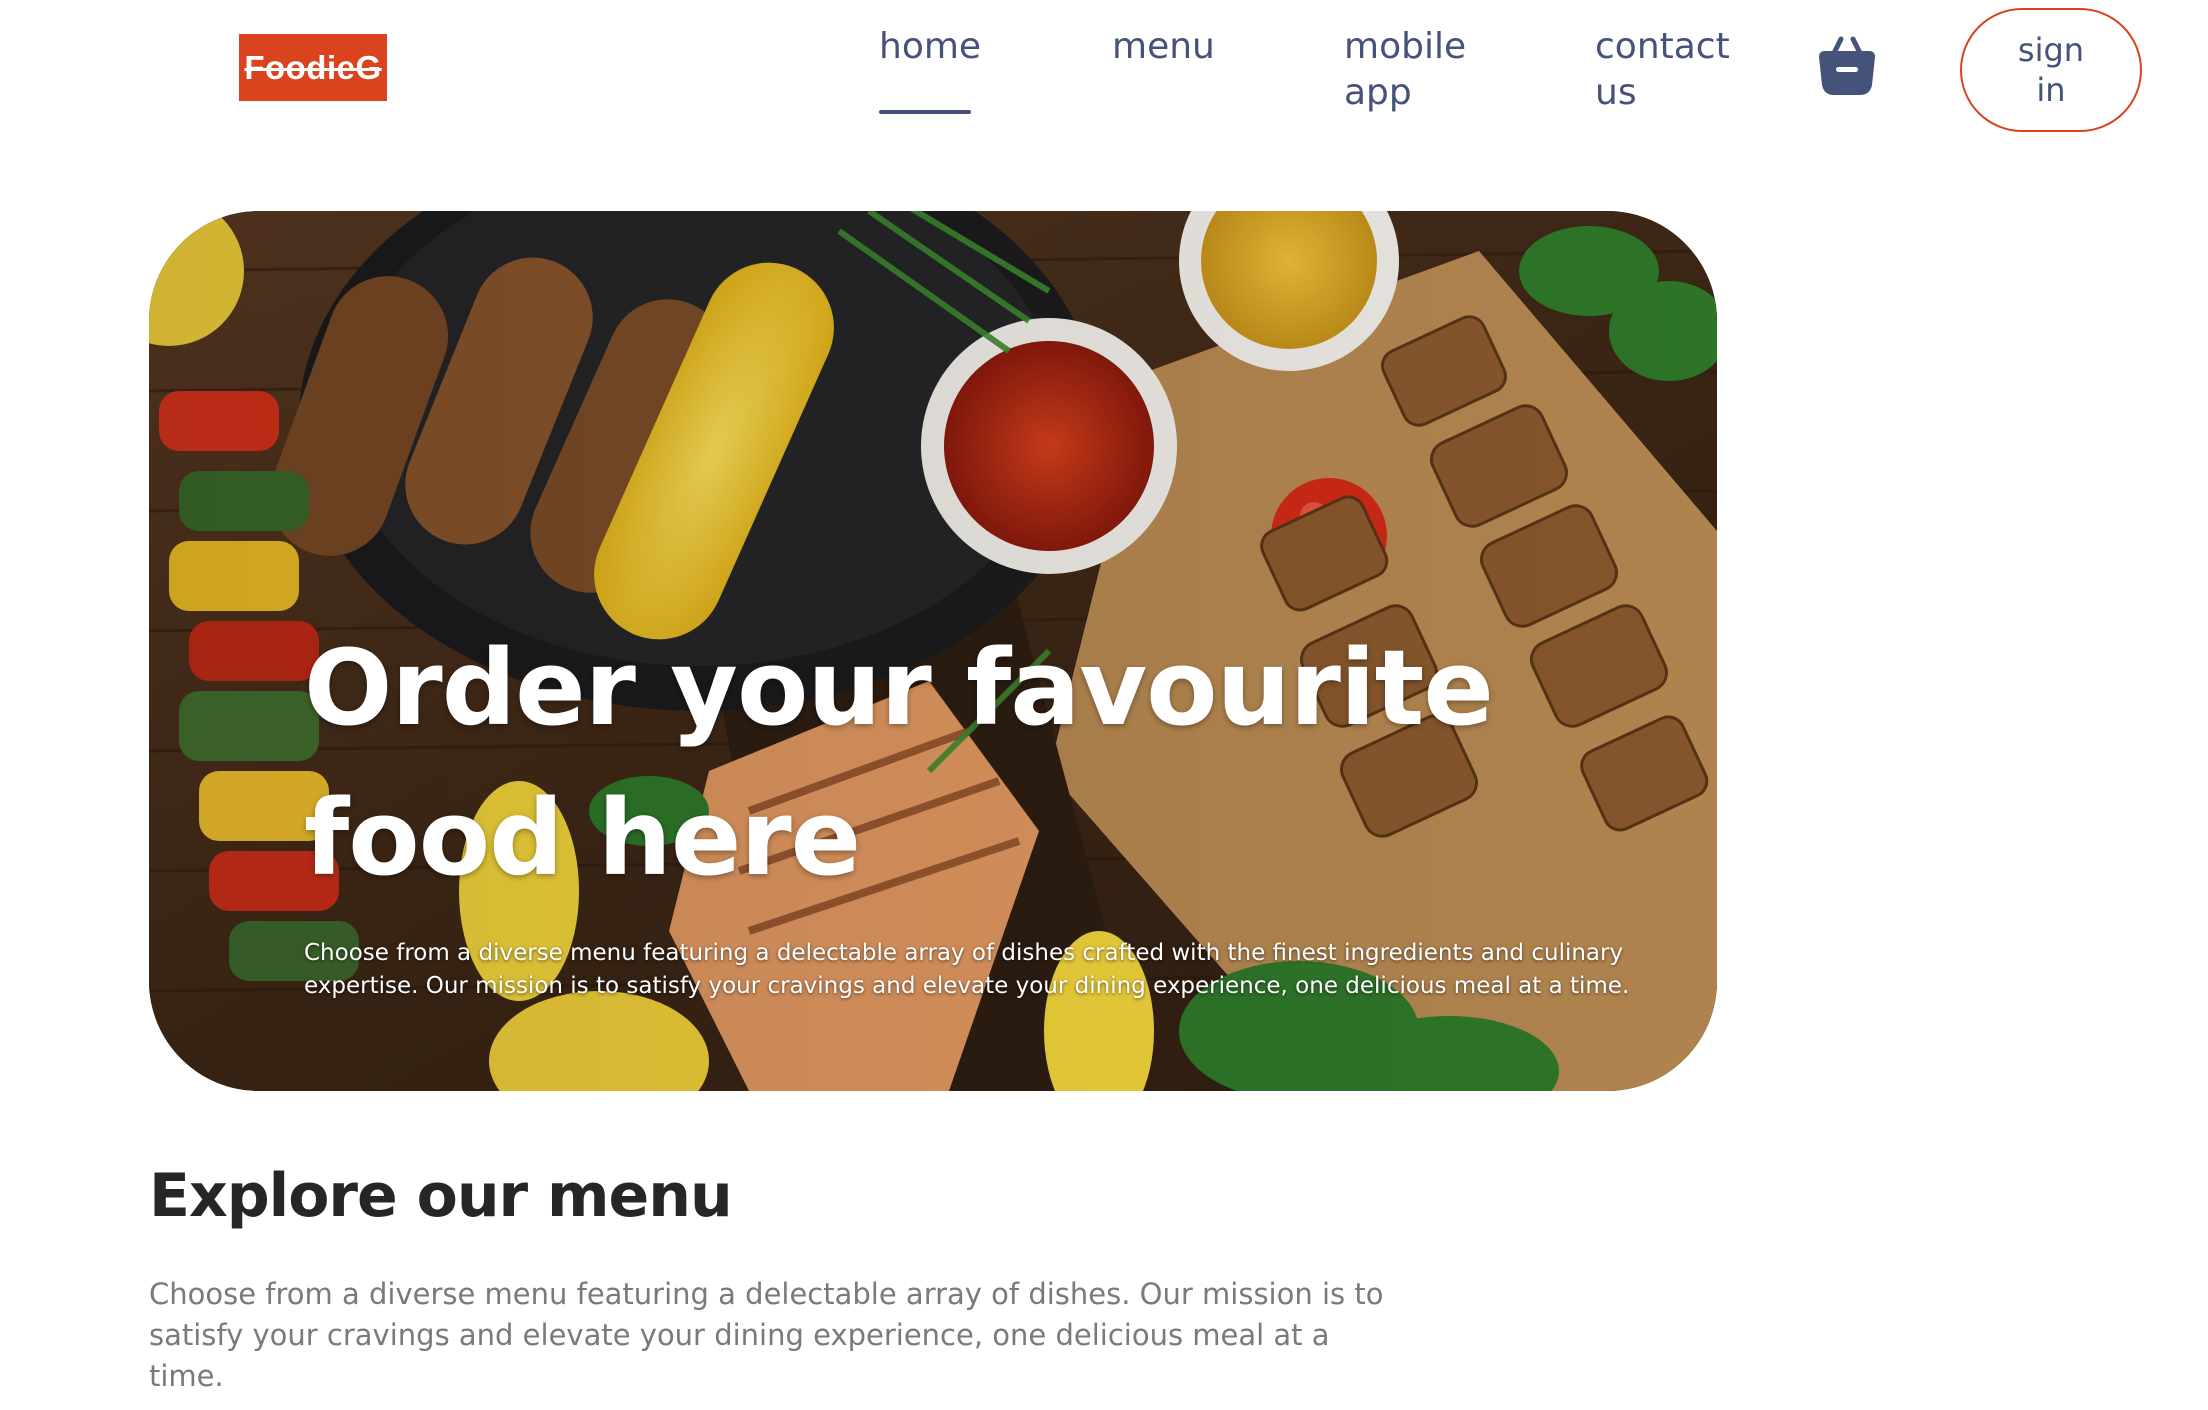 This screenshot has width=2208, height=1410. What do you see at coordinates (1409, 70) in the screenshot?
I see `nav-mobile-app: mobile app` at bounding box center [1409, 70].